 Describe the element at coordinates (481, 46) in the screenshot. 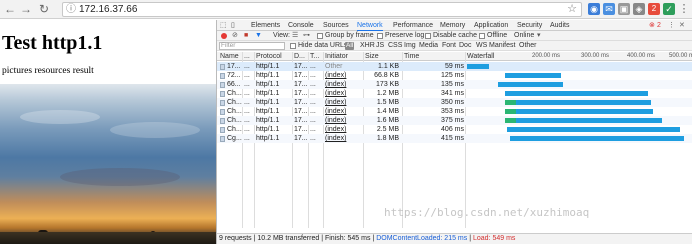

I see `filter-type-ws: WS` at that location.